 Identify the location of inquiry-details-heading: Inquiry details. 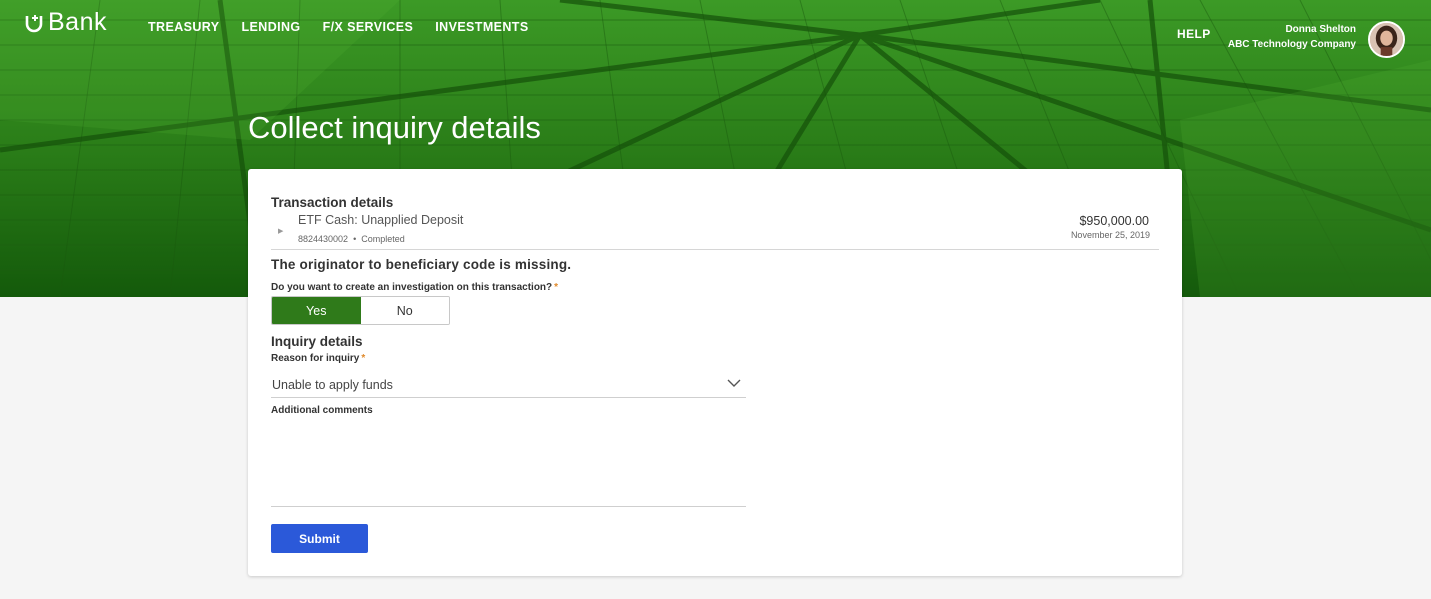
(317, 341).